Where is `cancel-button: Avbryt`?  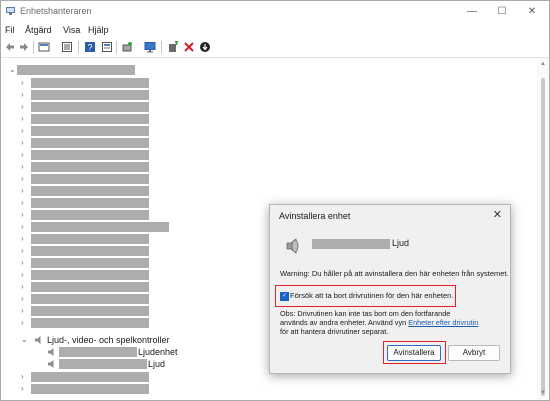
cancel-button: Avbryt is located at coordinates (474, 353).